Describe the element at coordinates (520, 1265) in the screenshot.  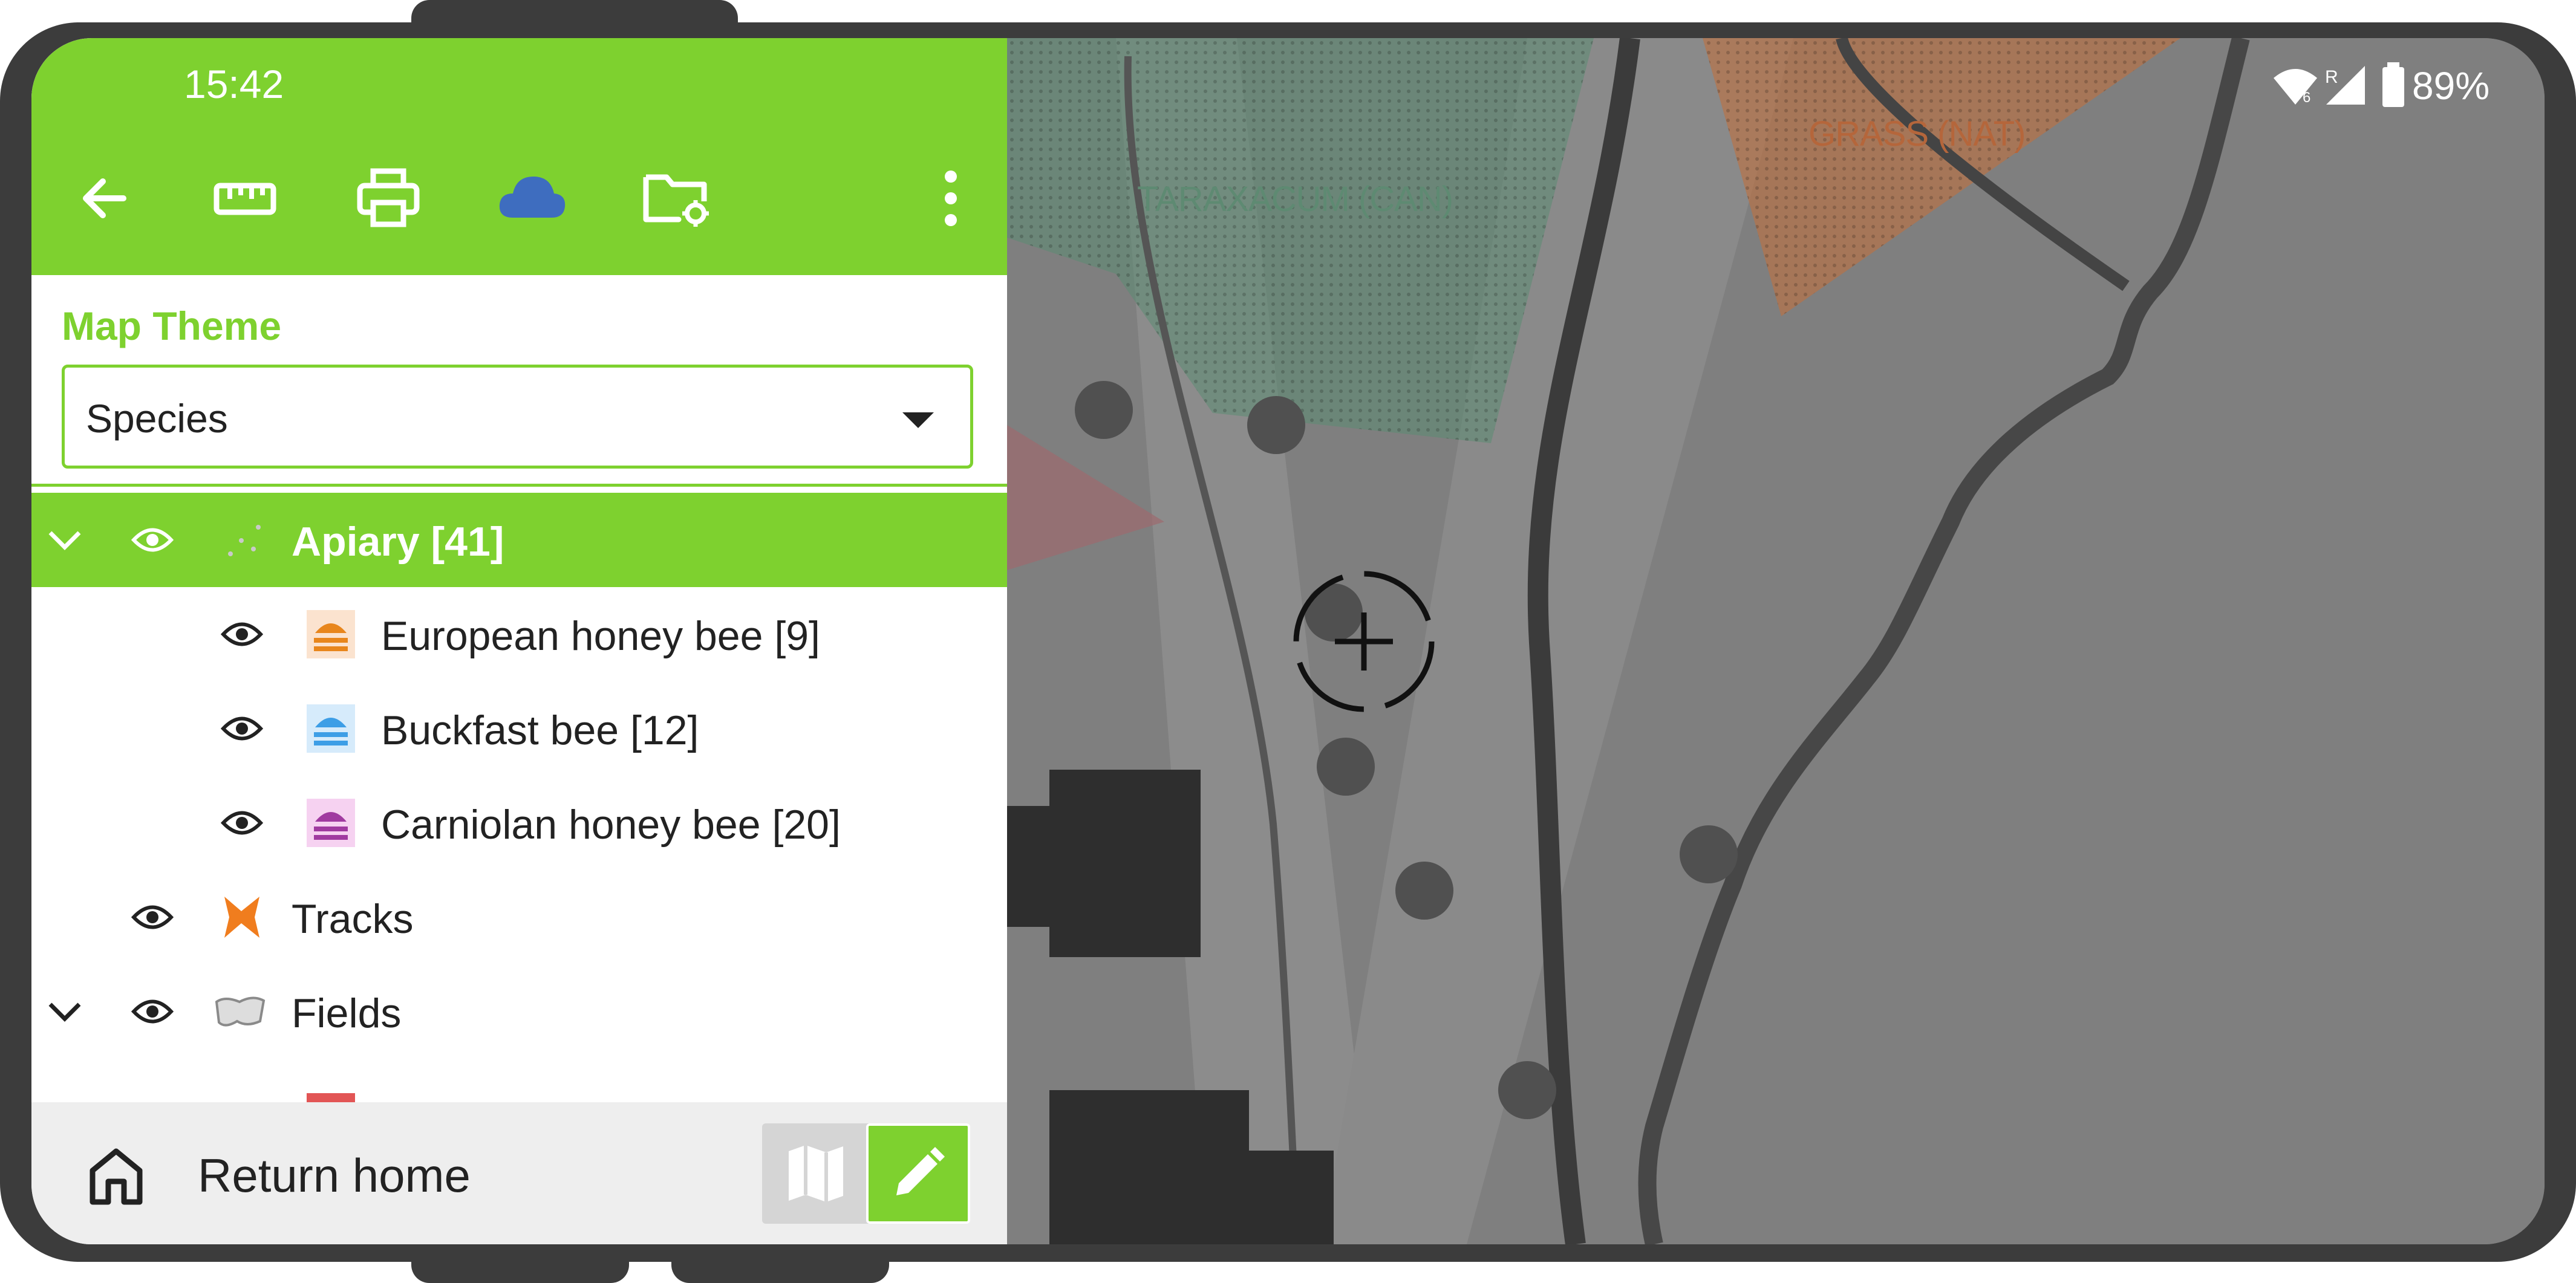
I see `device-button-bottom-left` at that location.